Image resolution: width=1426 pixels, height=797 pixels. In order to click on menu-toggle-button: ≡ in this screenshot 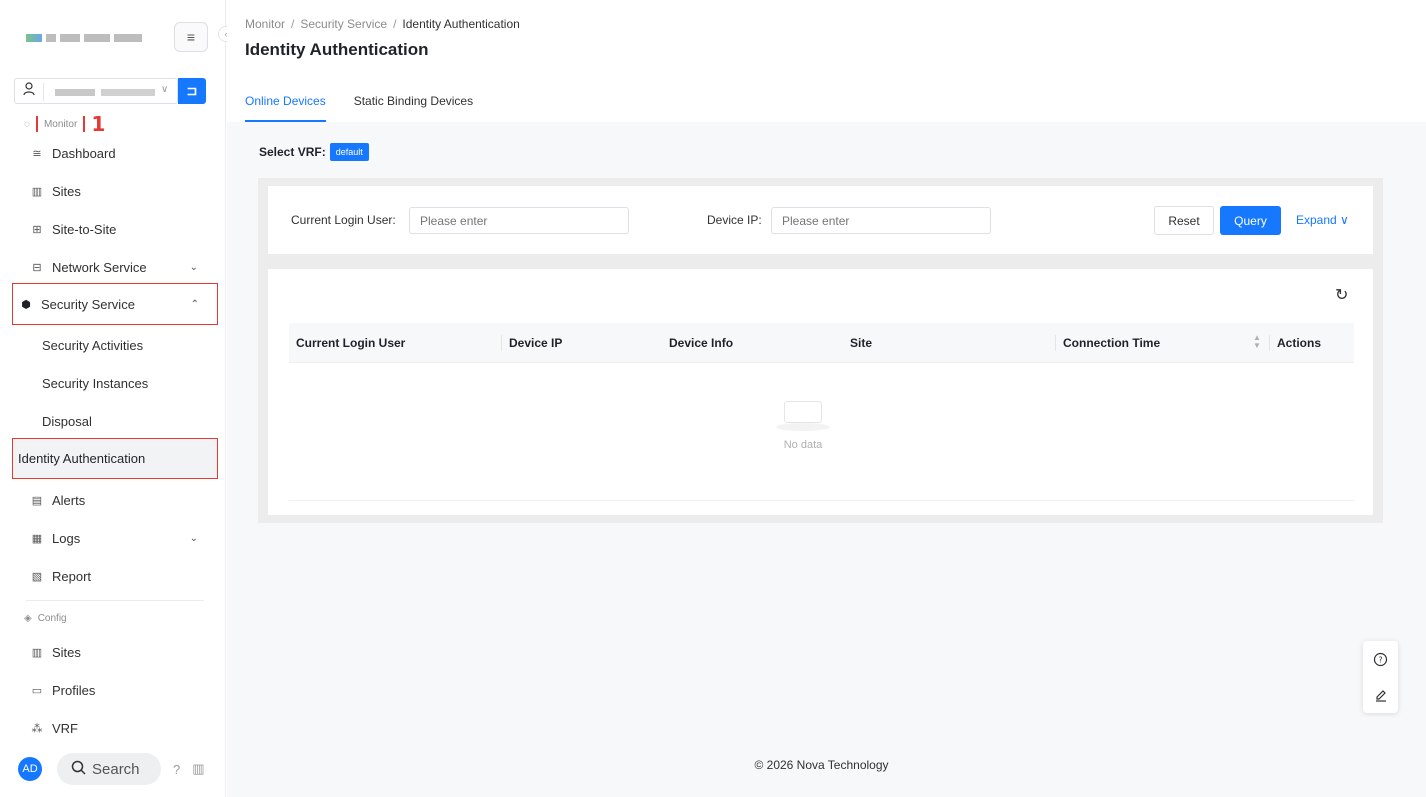, I will do `click(191, 37)`.